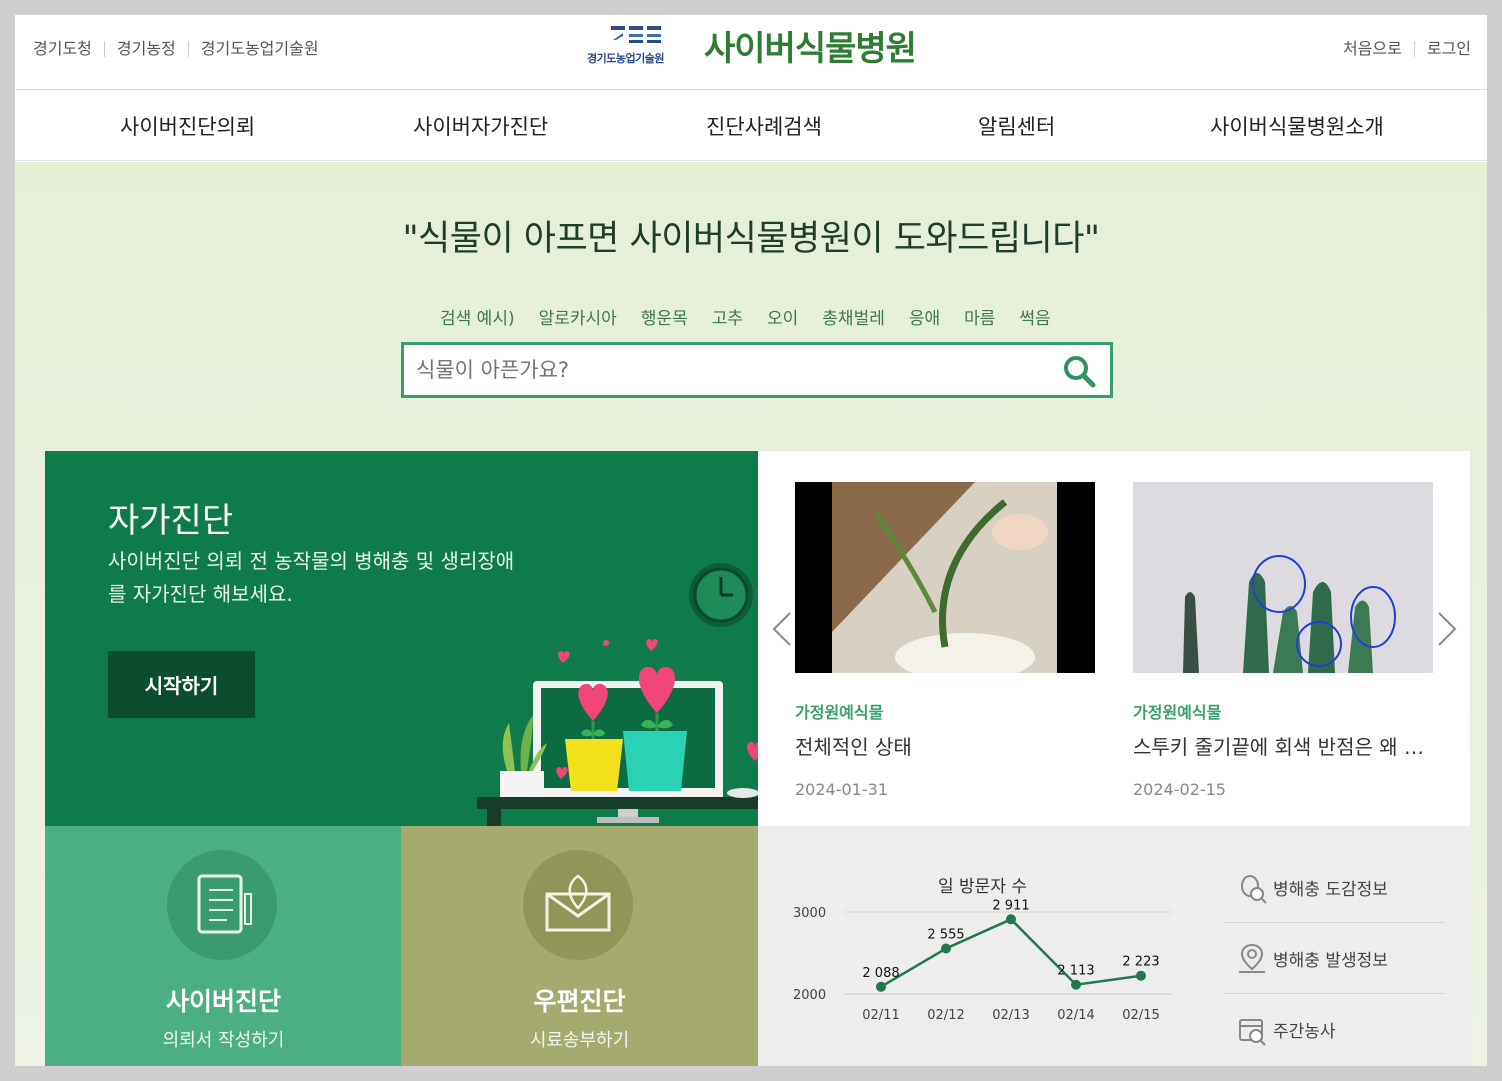  I want to click on cyber-diagnosis-tile: 사이버진단 의뢰서 작성하기, so click(223, 946).